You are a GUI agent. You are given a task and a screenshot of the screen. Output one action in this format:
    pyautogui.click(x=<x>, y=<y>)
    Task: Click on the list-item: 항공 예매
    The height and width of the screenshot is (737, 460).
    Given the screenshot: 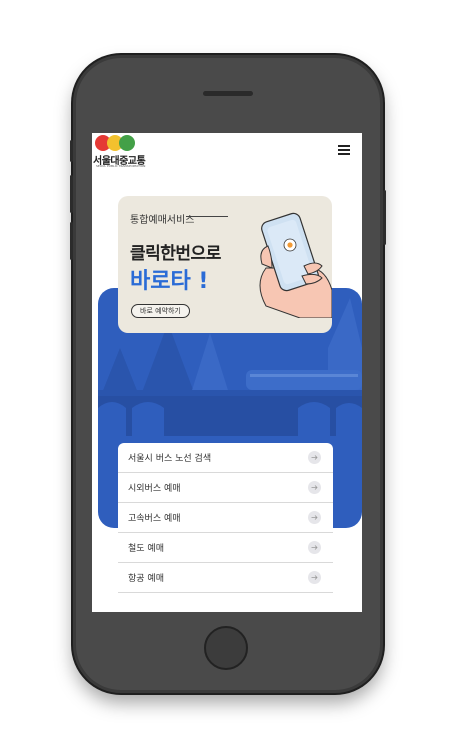 What is the action you would take?
    pyautogui.click(x=225, y=578)
    